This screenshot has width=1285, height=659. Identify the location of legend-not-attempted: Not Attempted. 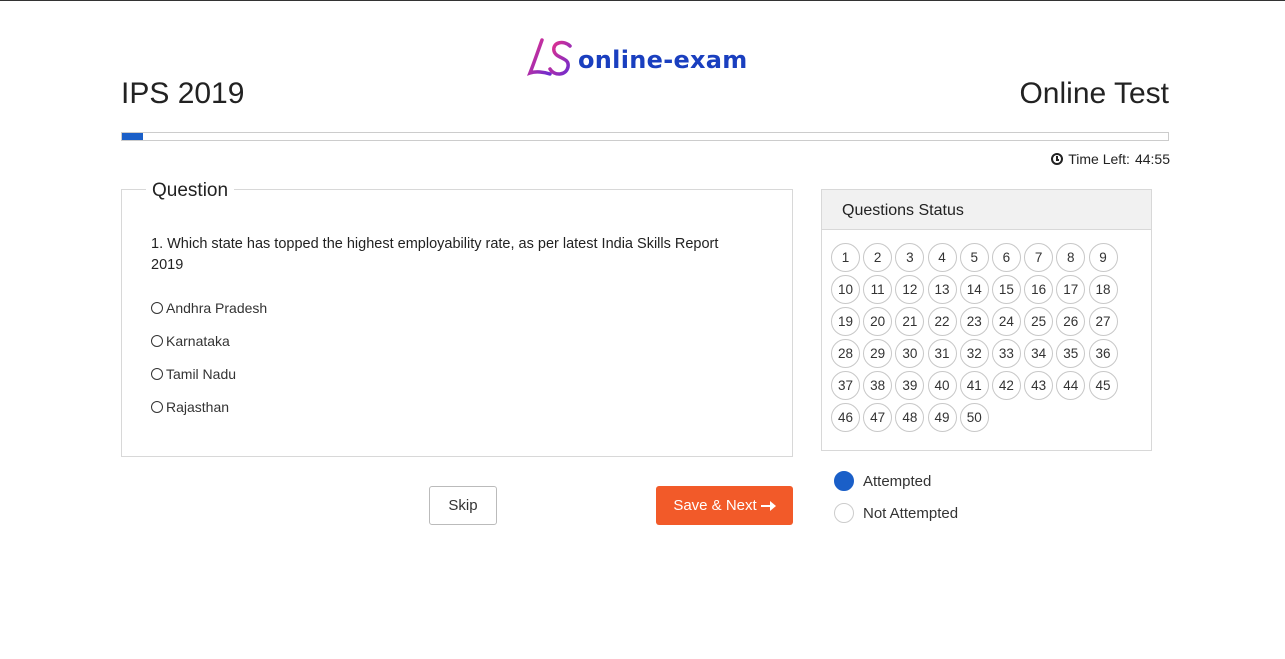
(896, 513).